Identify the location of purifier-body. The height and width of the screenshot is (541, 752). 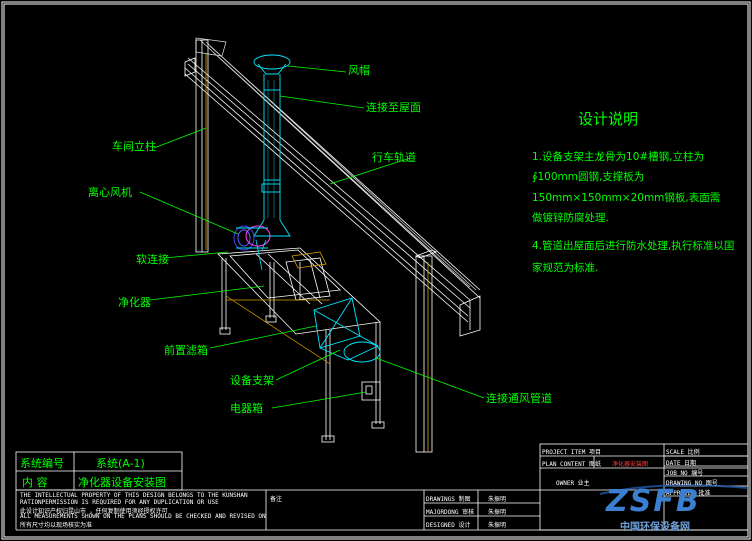
(299, 291).